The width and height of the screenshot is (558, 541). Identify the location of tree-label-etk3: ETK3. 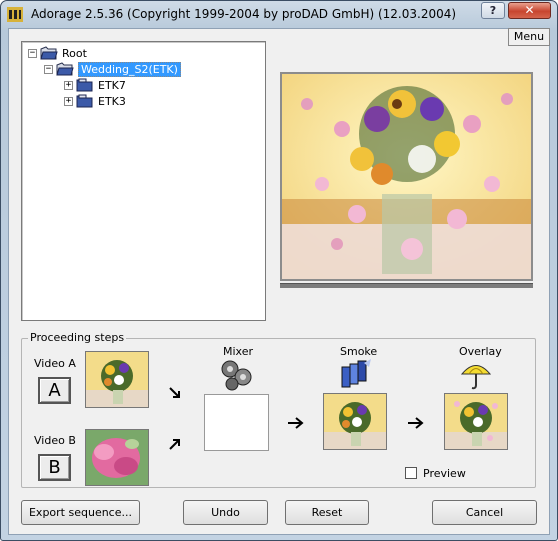
(112, 101).